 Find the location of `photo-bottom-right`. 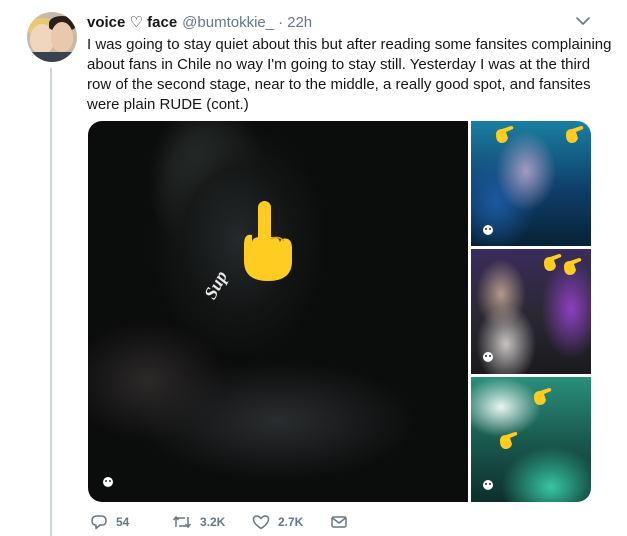

photo-bottom-right is located at coordinates (531, 439).